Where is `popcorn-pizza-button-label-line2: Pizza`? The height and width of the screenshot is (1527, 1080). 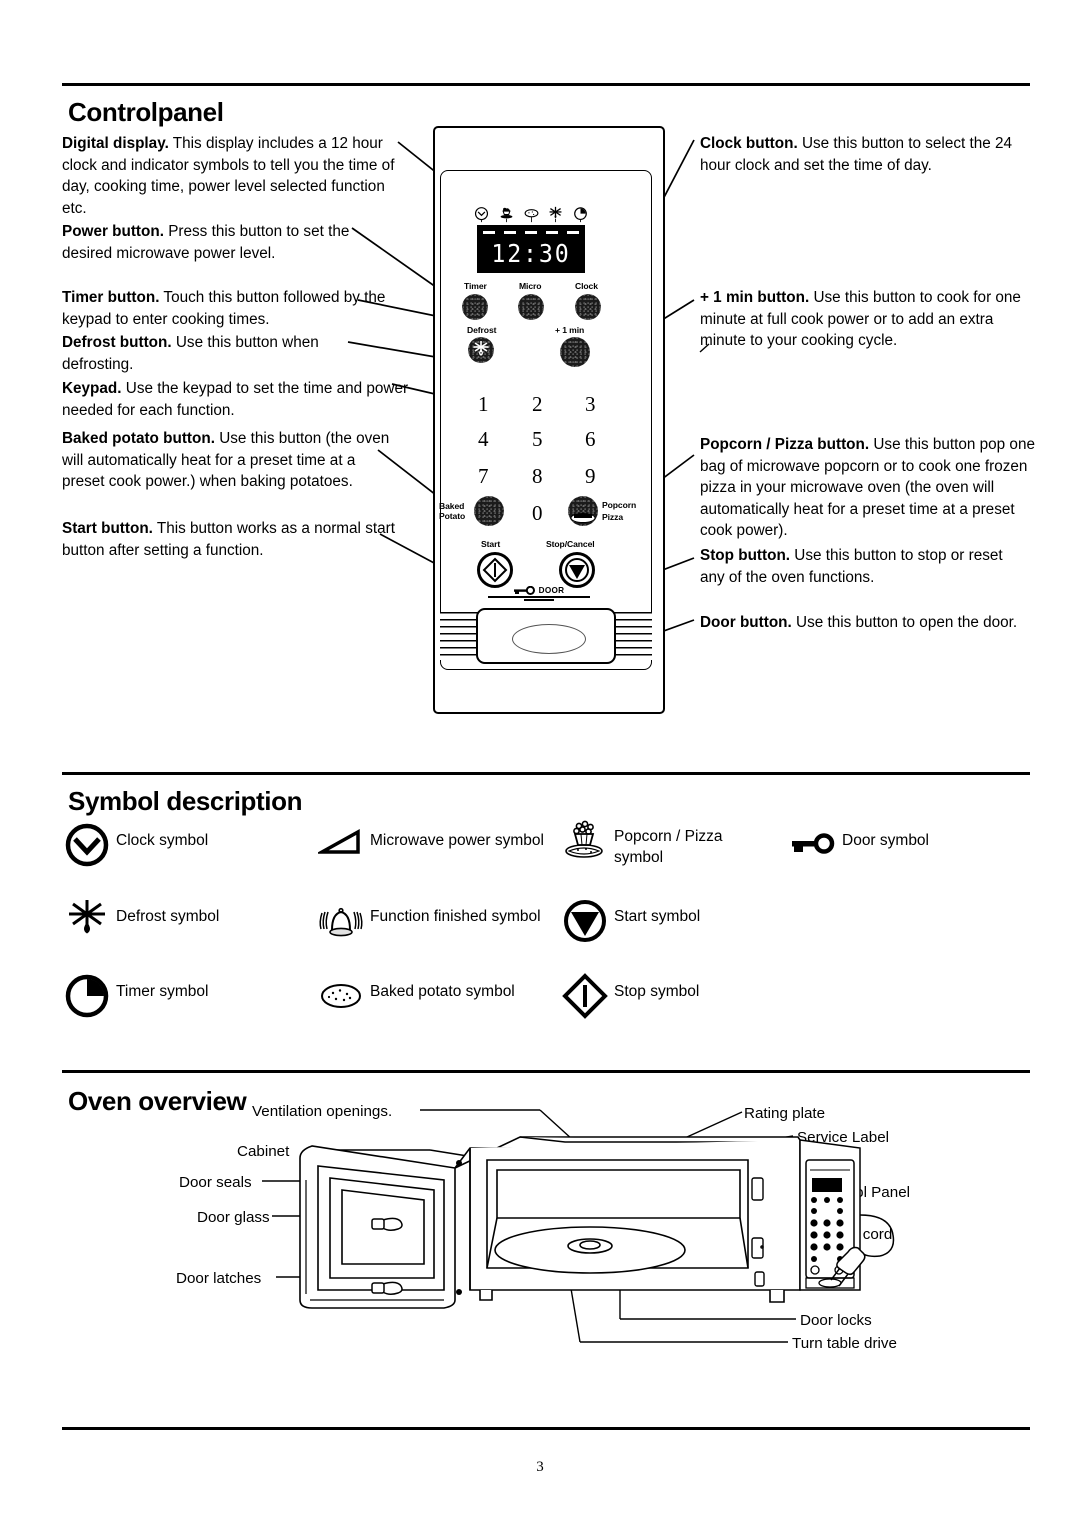
popcorn-pizza-button-label-line2: Pizza is located at coordinates (612, 517).